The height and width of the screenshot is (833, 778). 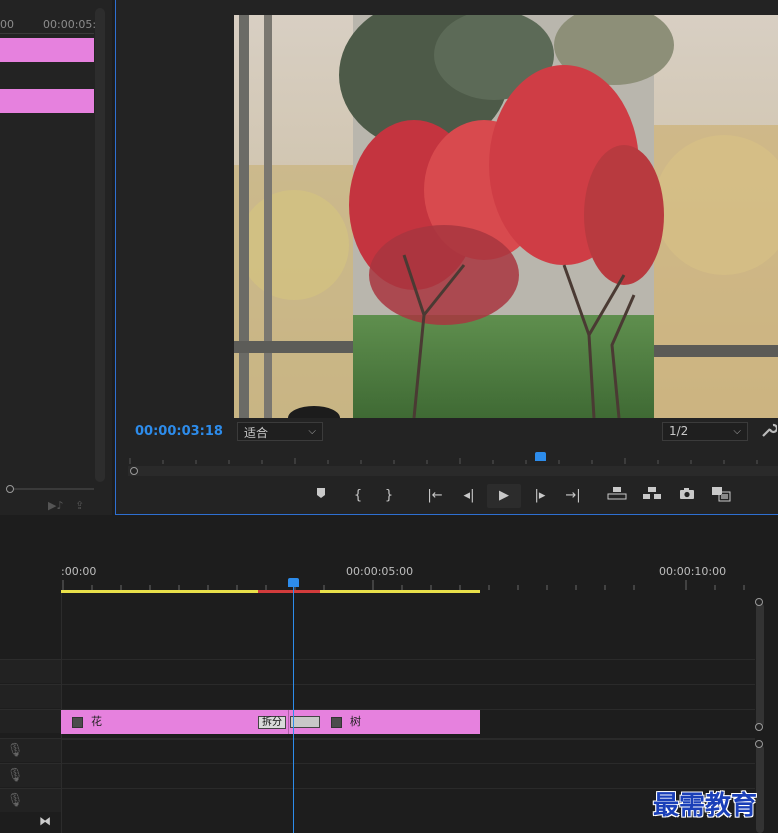 What do you see at coordinates (96, 721) in the screenshot?
I see `clip-flower-label: 花` at bounding box center [96, 721].